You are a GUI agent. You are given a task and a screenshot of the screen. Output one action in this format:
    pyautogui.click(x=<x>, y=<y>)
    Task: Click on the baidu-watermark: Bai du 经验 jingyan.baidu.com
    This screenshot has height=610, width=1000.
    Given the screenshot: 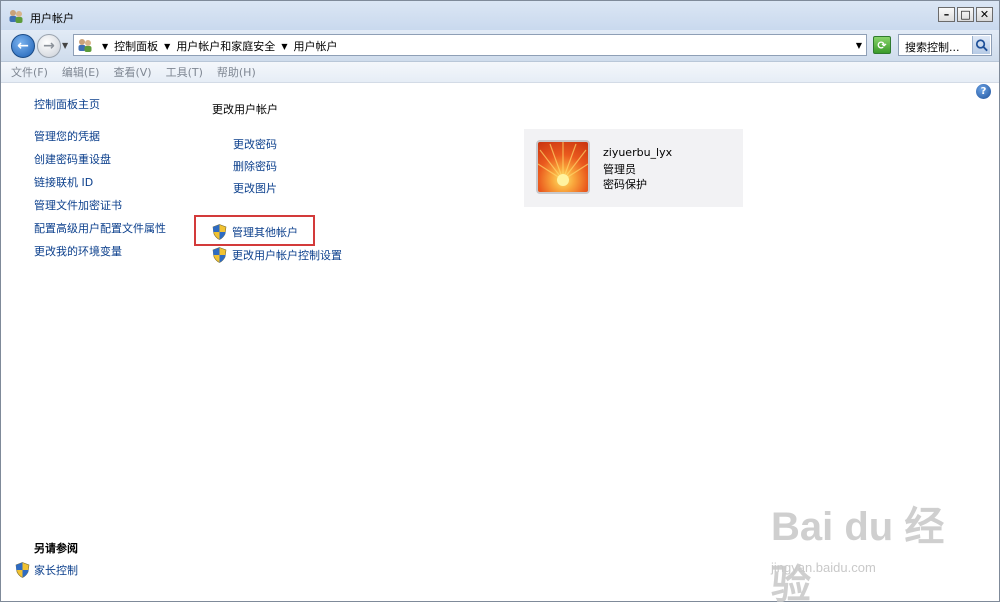 What is the action you would take?
    pyautogui.click(x=861, y=550)
    